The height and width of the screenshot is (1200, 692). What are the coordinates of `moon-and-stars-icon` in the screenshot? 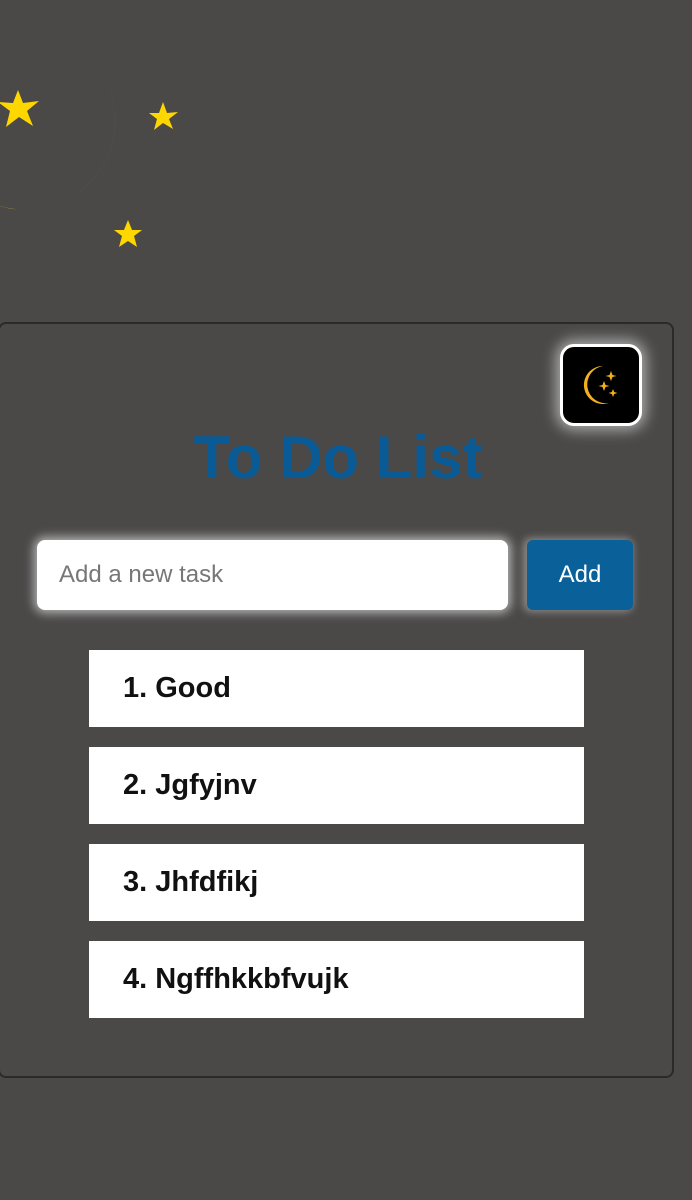 It's located at (89, 149).